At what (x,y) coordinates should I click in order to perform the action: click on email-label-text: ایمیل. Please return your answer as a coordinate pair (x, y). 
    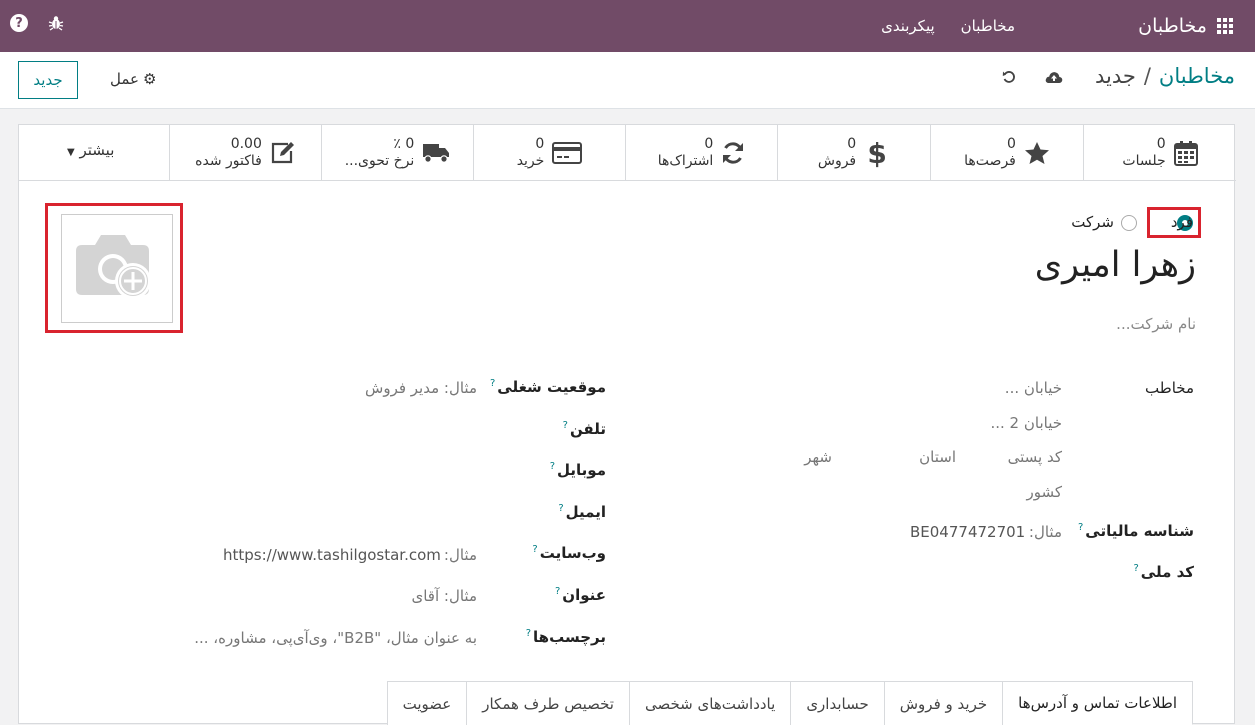
    Looking at the image, I should click on (585, 512).